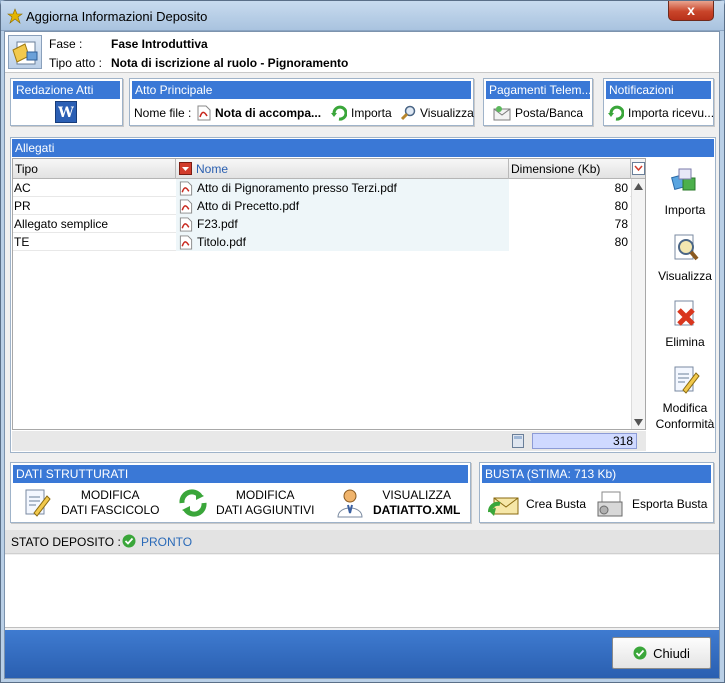  What do you see at coordinates (638, 304) in the screenshot?
I see `vertical-scrollbar` at bounding box center [638, 304].